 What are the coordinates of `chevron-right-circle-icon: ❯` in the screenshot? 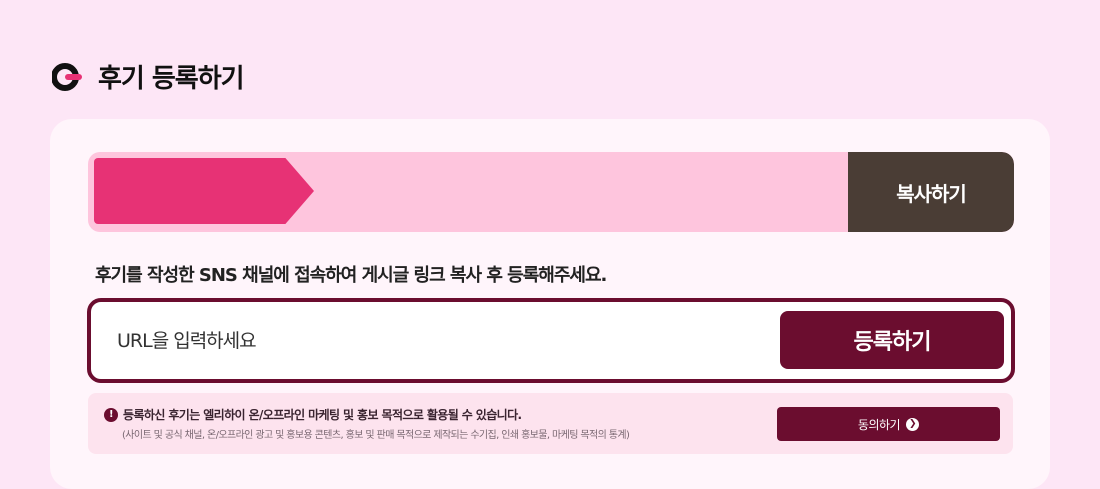 It's located at (913, 424).